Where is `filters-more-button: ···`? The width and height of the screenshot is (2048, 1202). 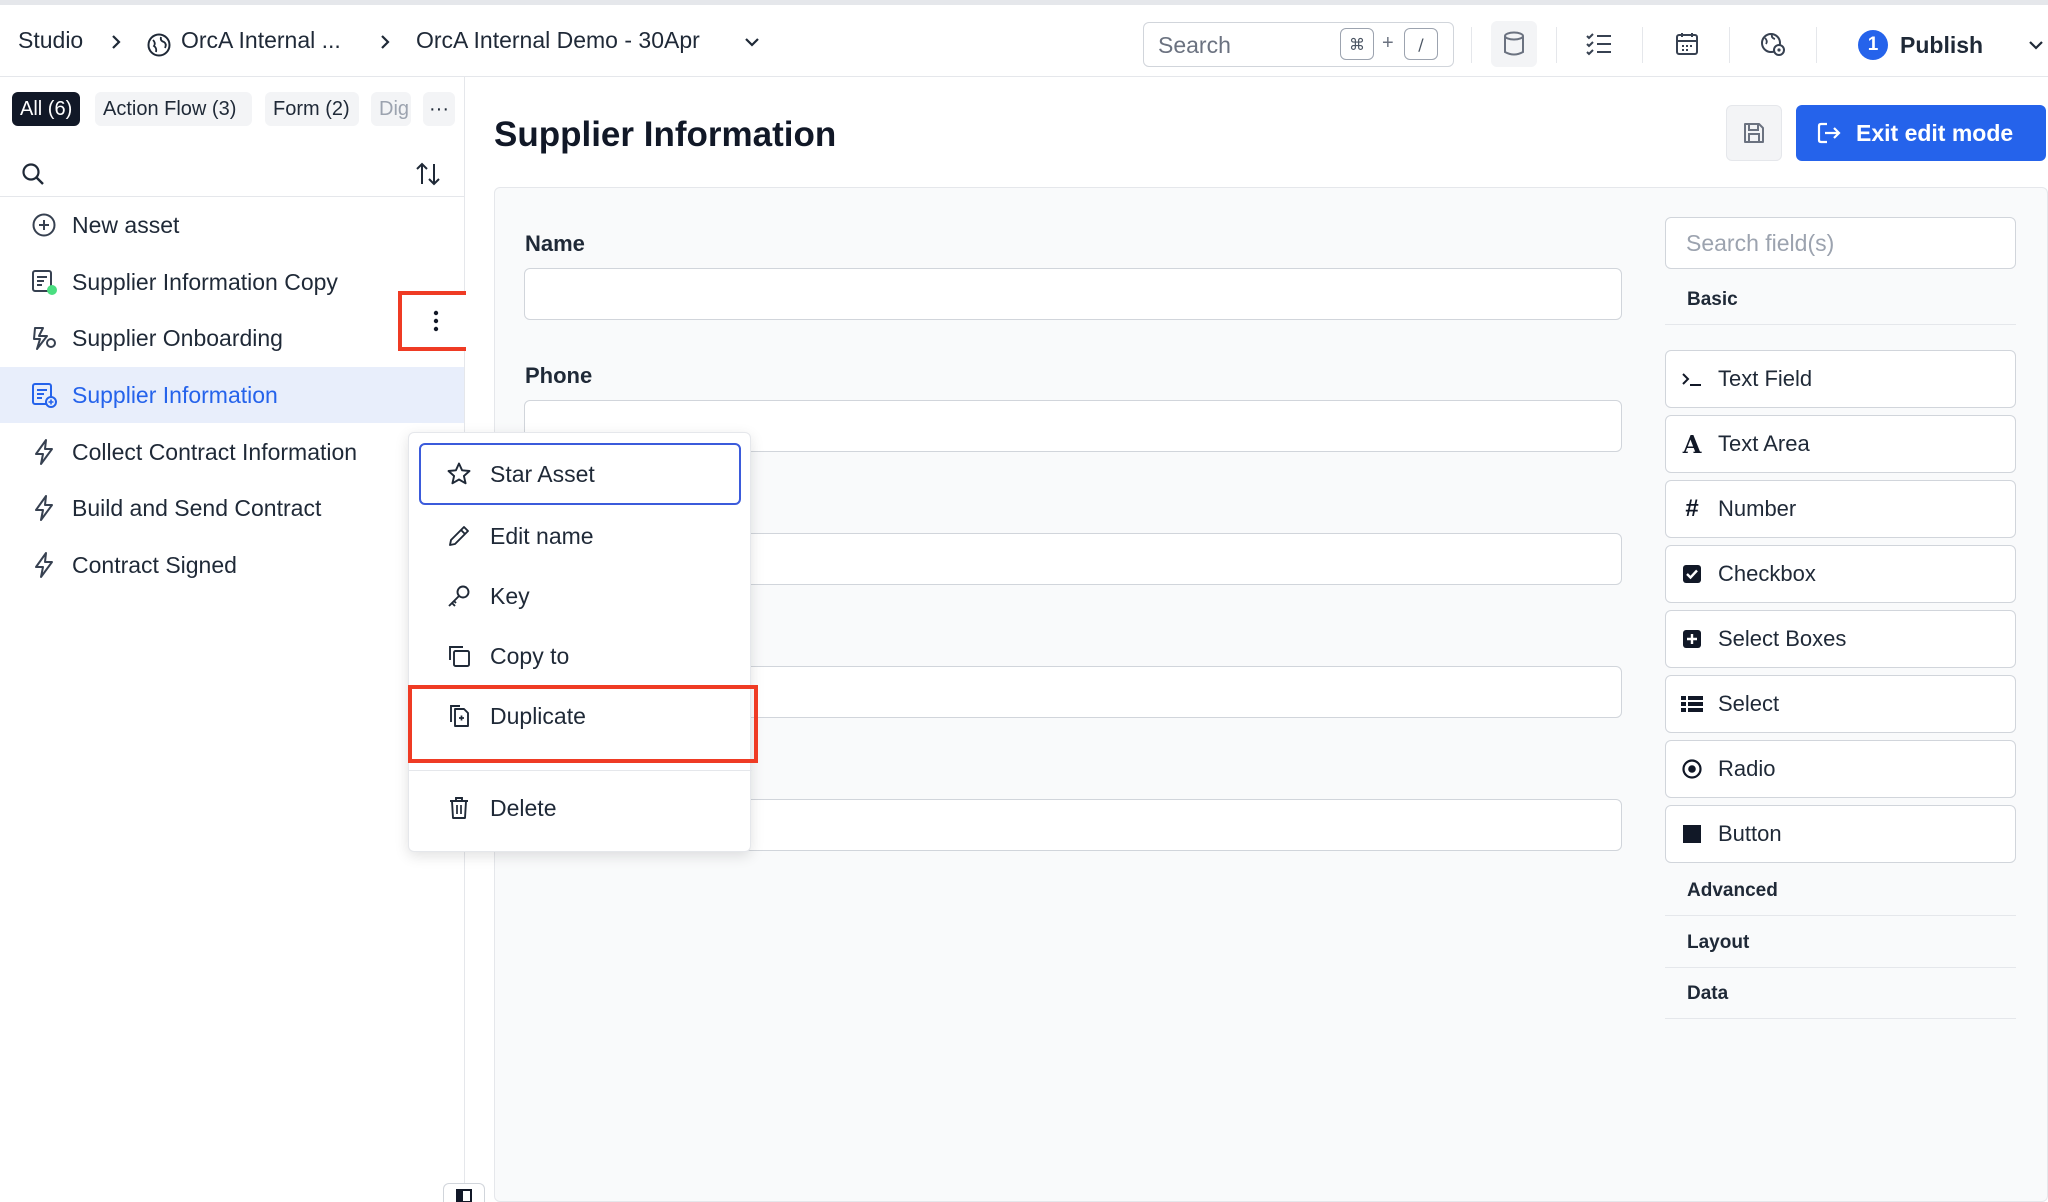 filters-more-button: ··· is located at coordinates (439, 109).